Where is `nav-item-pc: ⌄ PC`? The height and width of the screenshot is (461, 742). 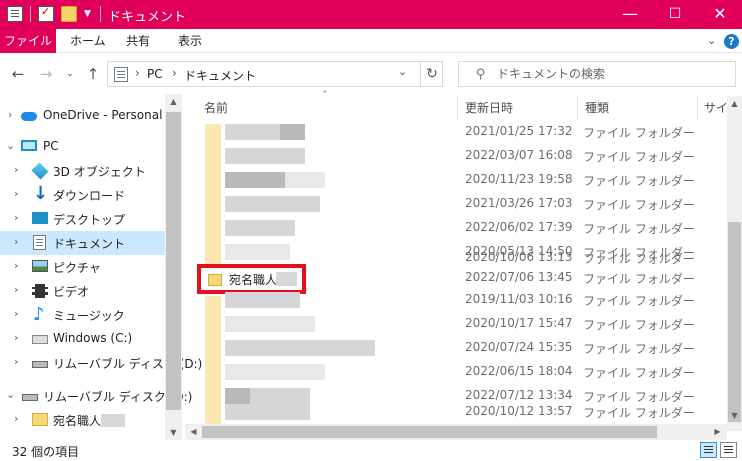
nav-item-pc: ⌄ PC is located at coordinates (82, 147).